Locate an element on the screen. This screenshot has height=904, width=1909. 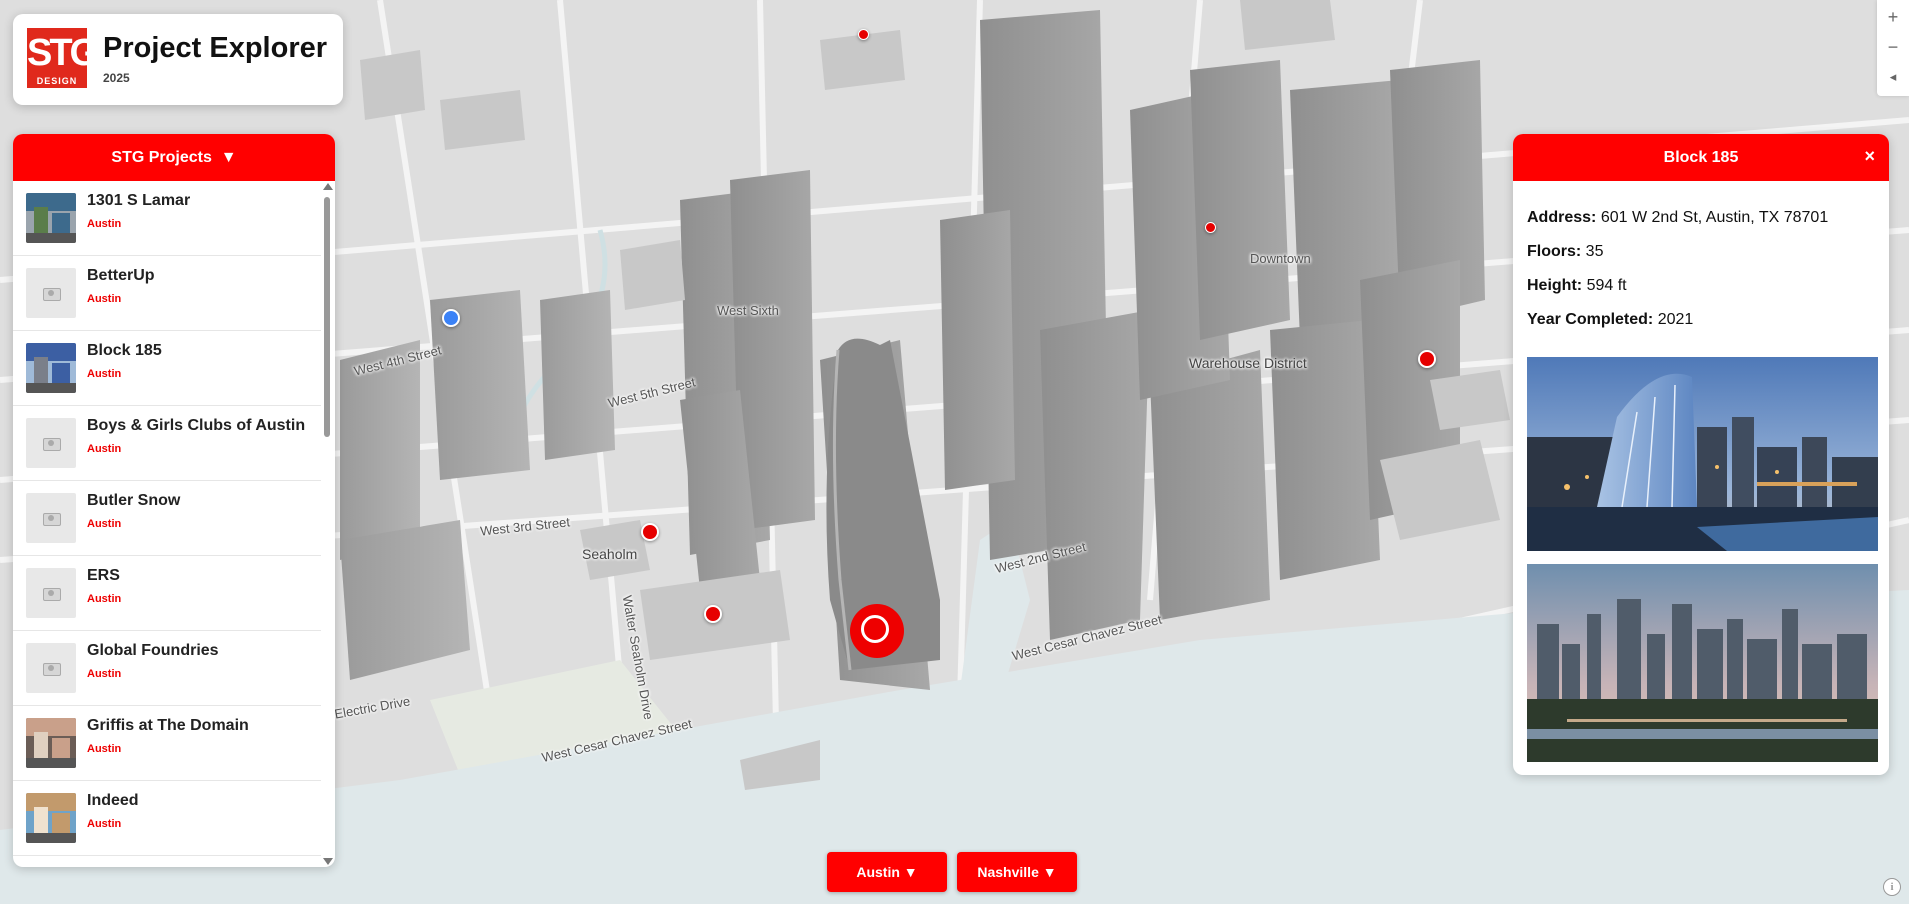
project-list-item: Global Foundries Austin is located at coordinates (167, 668).